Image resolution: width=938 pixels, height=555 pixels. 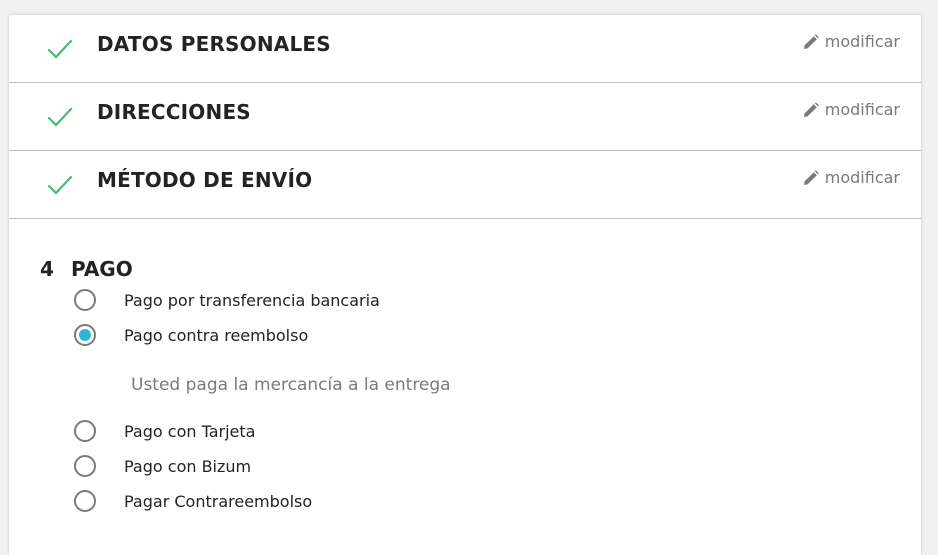 I want to click on edit-personal-info-link: modificar, so click(x=851, y=41).